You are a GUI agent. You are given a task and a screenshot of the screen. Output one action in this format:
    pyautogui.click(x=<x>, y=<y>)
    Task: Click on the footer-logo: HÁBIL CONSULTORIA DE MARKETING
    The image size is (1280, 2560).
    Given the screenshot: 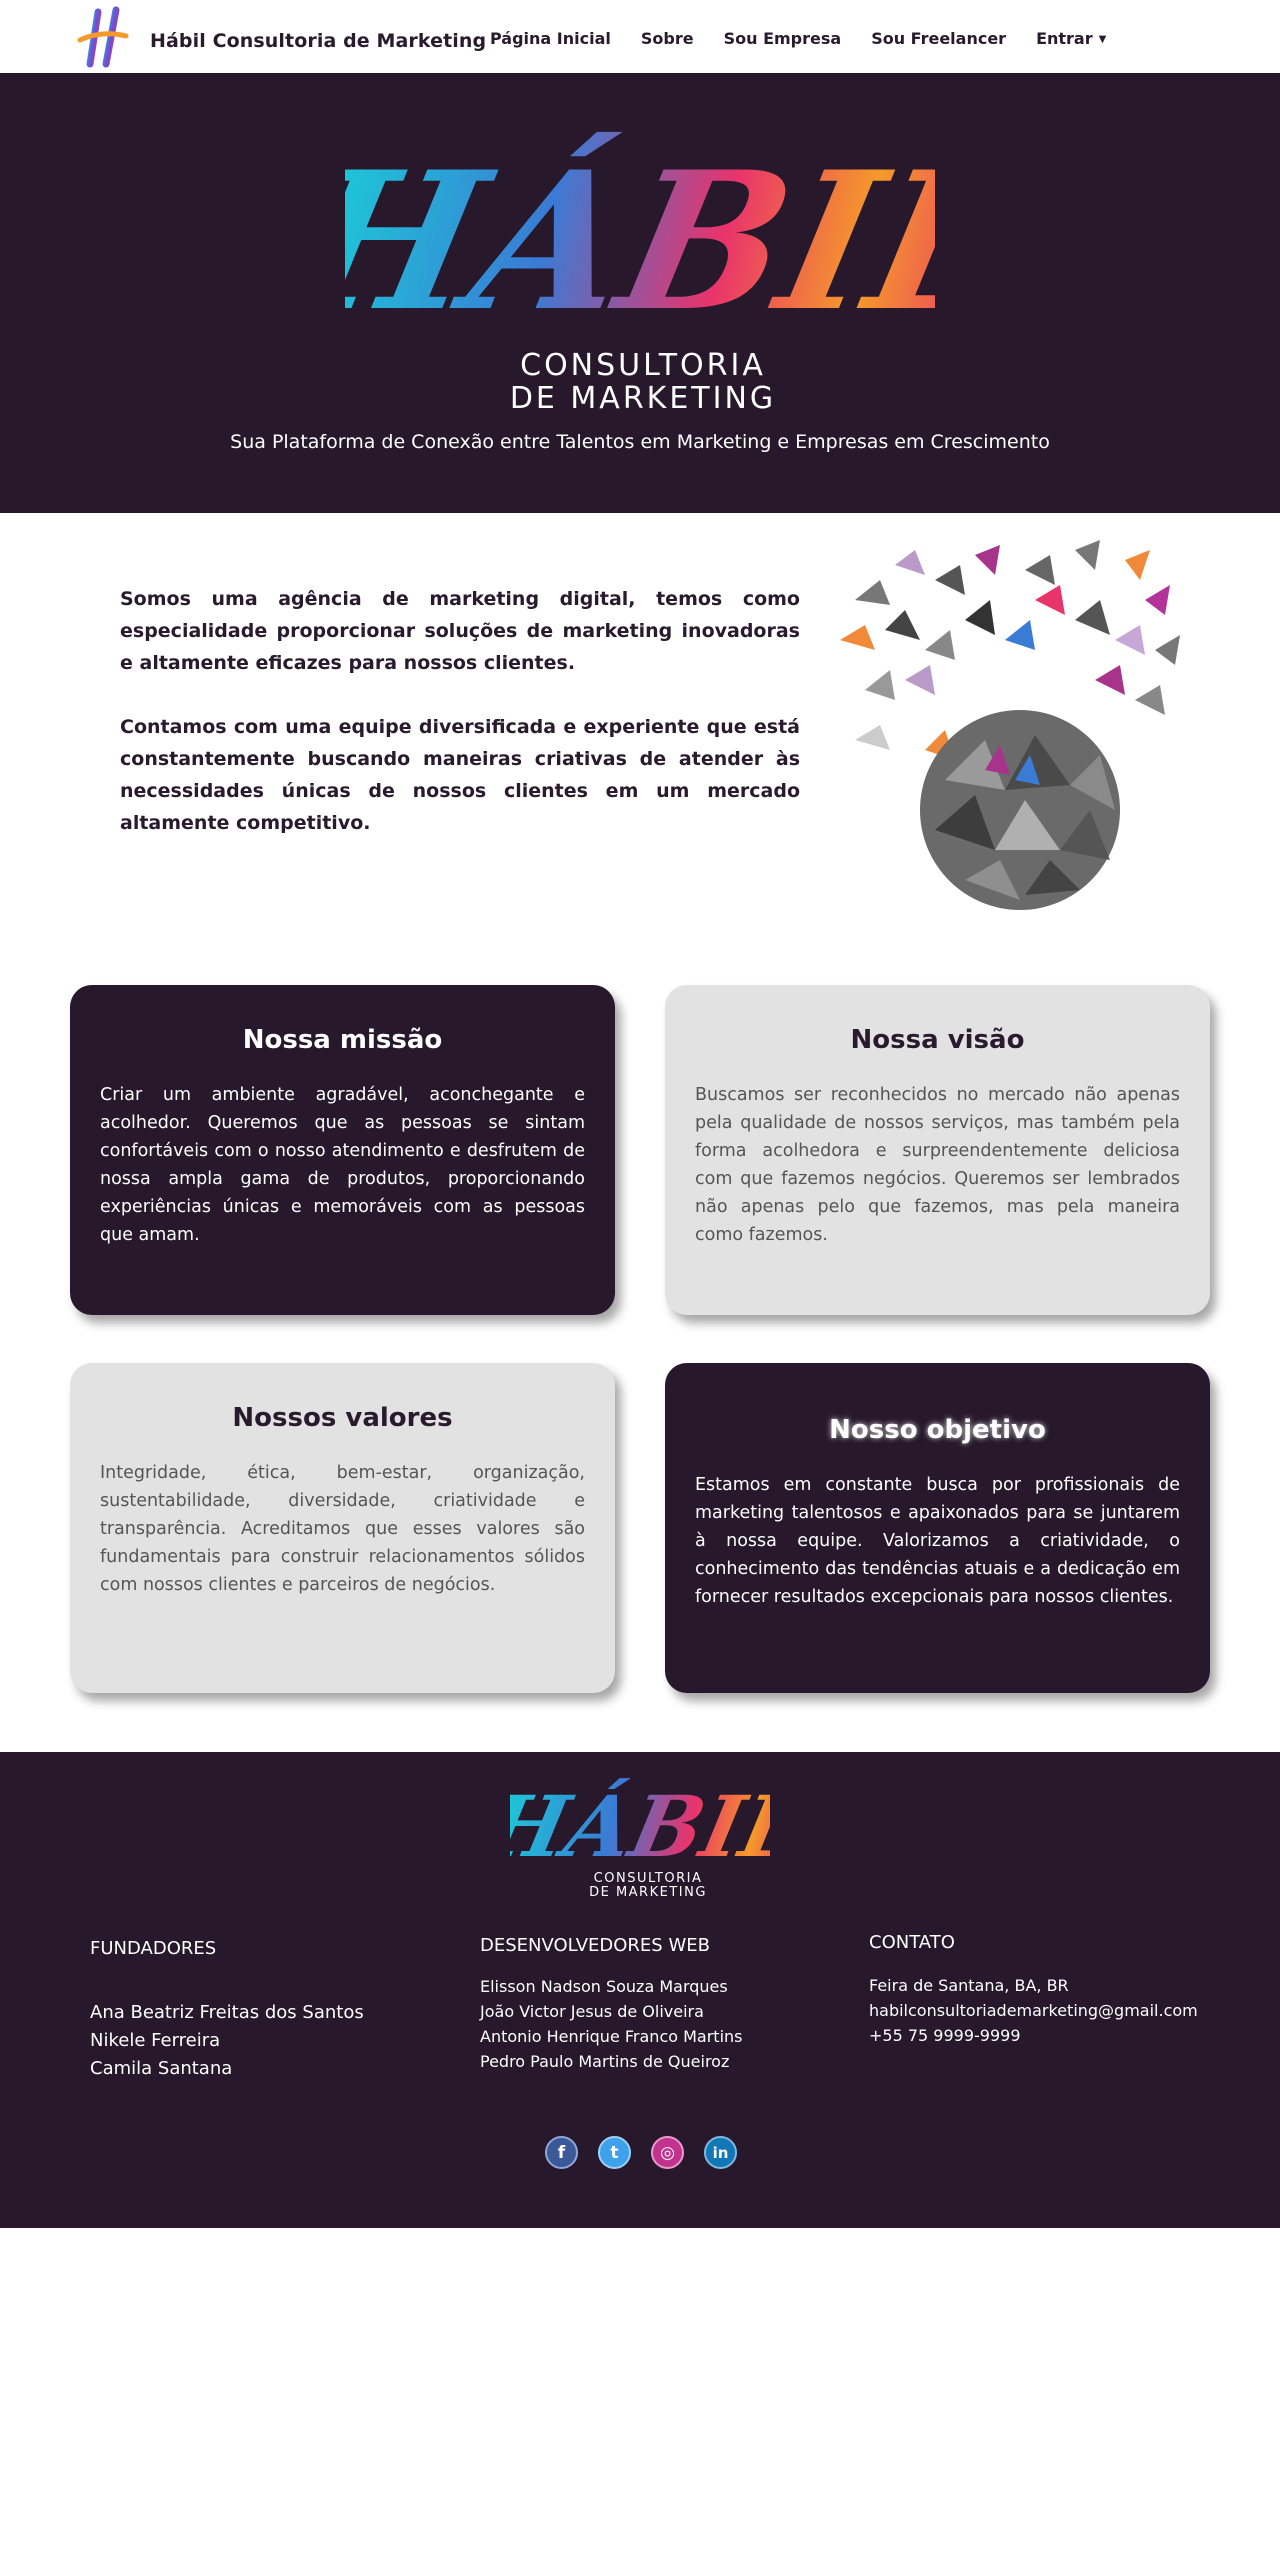 What is the action you would take?
    pyautogui.click(x=640, y=1839)
    